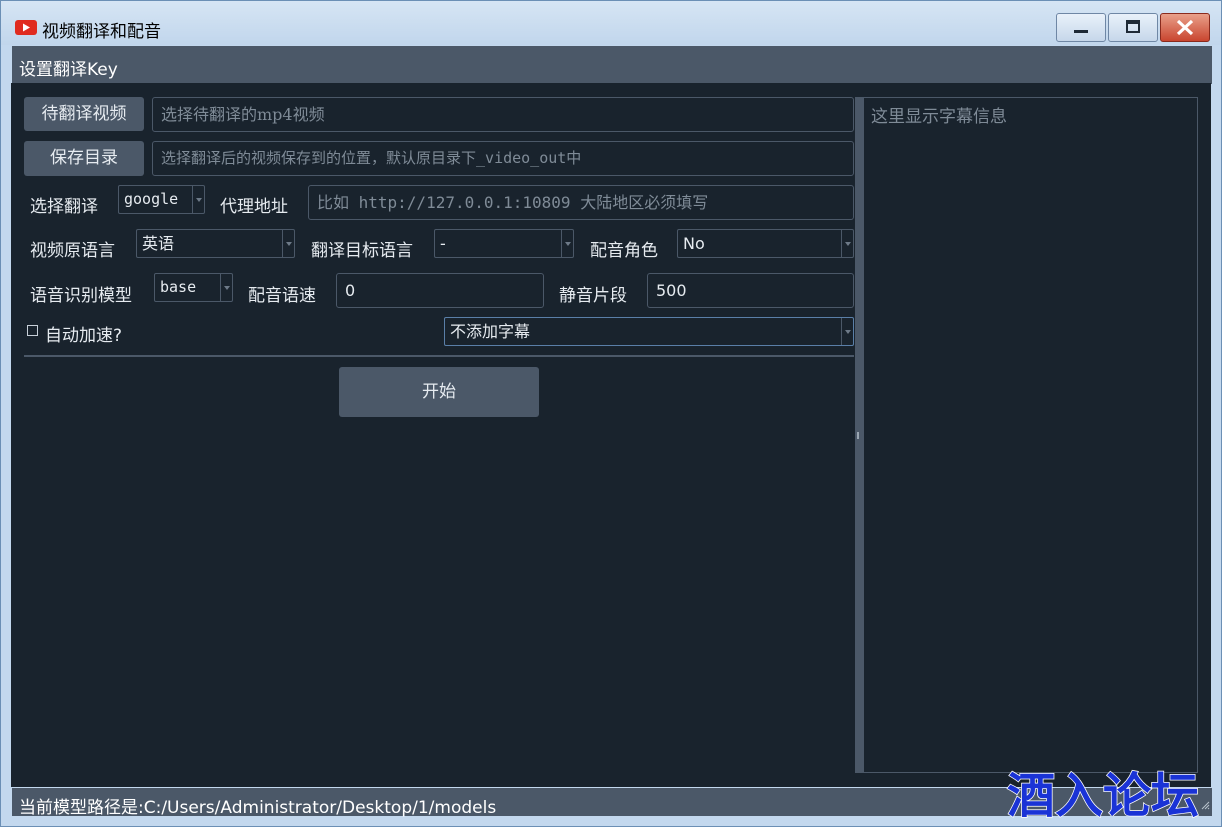 This screenshot has height=827, width=1222. I want to click on select-video-button: 待翻译视频, so click(84, 114).